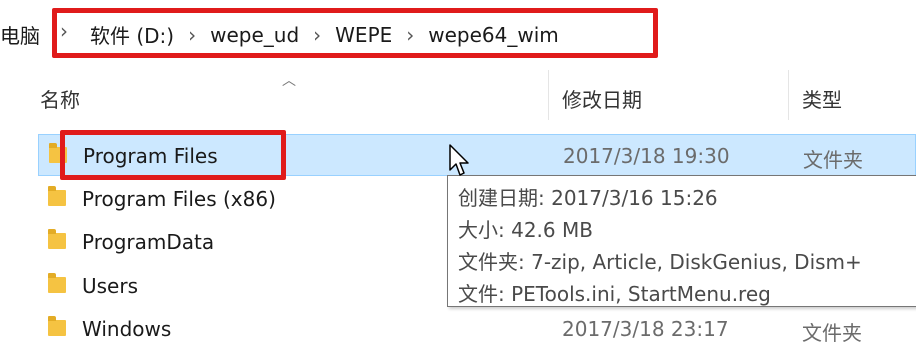 Image resolution: width=916 pixels, height=343 pixels. I want to click on list-item: Windows 2017/3/18 23:17 文件夹, so click(477, 325).